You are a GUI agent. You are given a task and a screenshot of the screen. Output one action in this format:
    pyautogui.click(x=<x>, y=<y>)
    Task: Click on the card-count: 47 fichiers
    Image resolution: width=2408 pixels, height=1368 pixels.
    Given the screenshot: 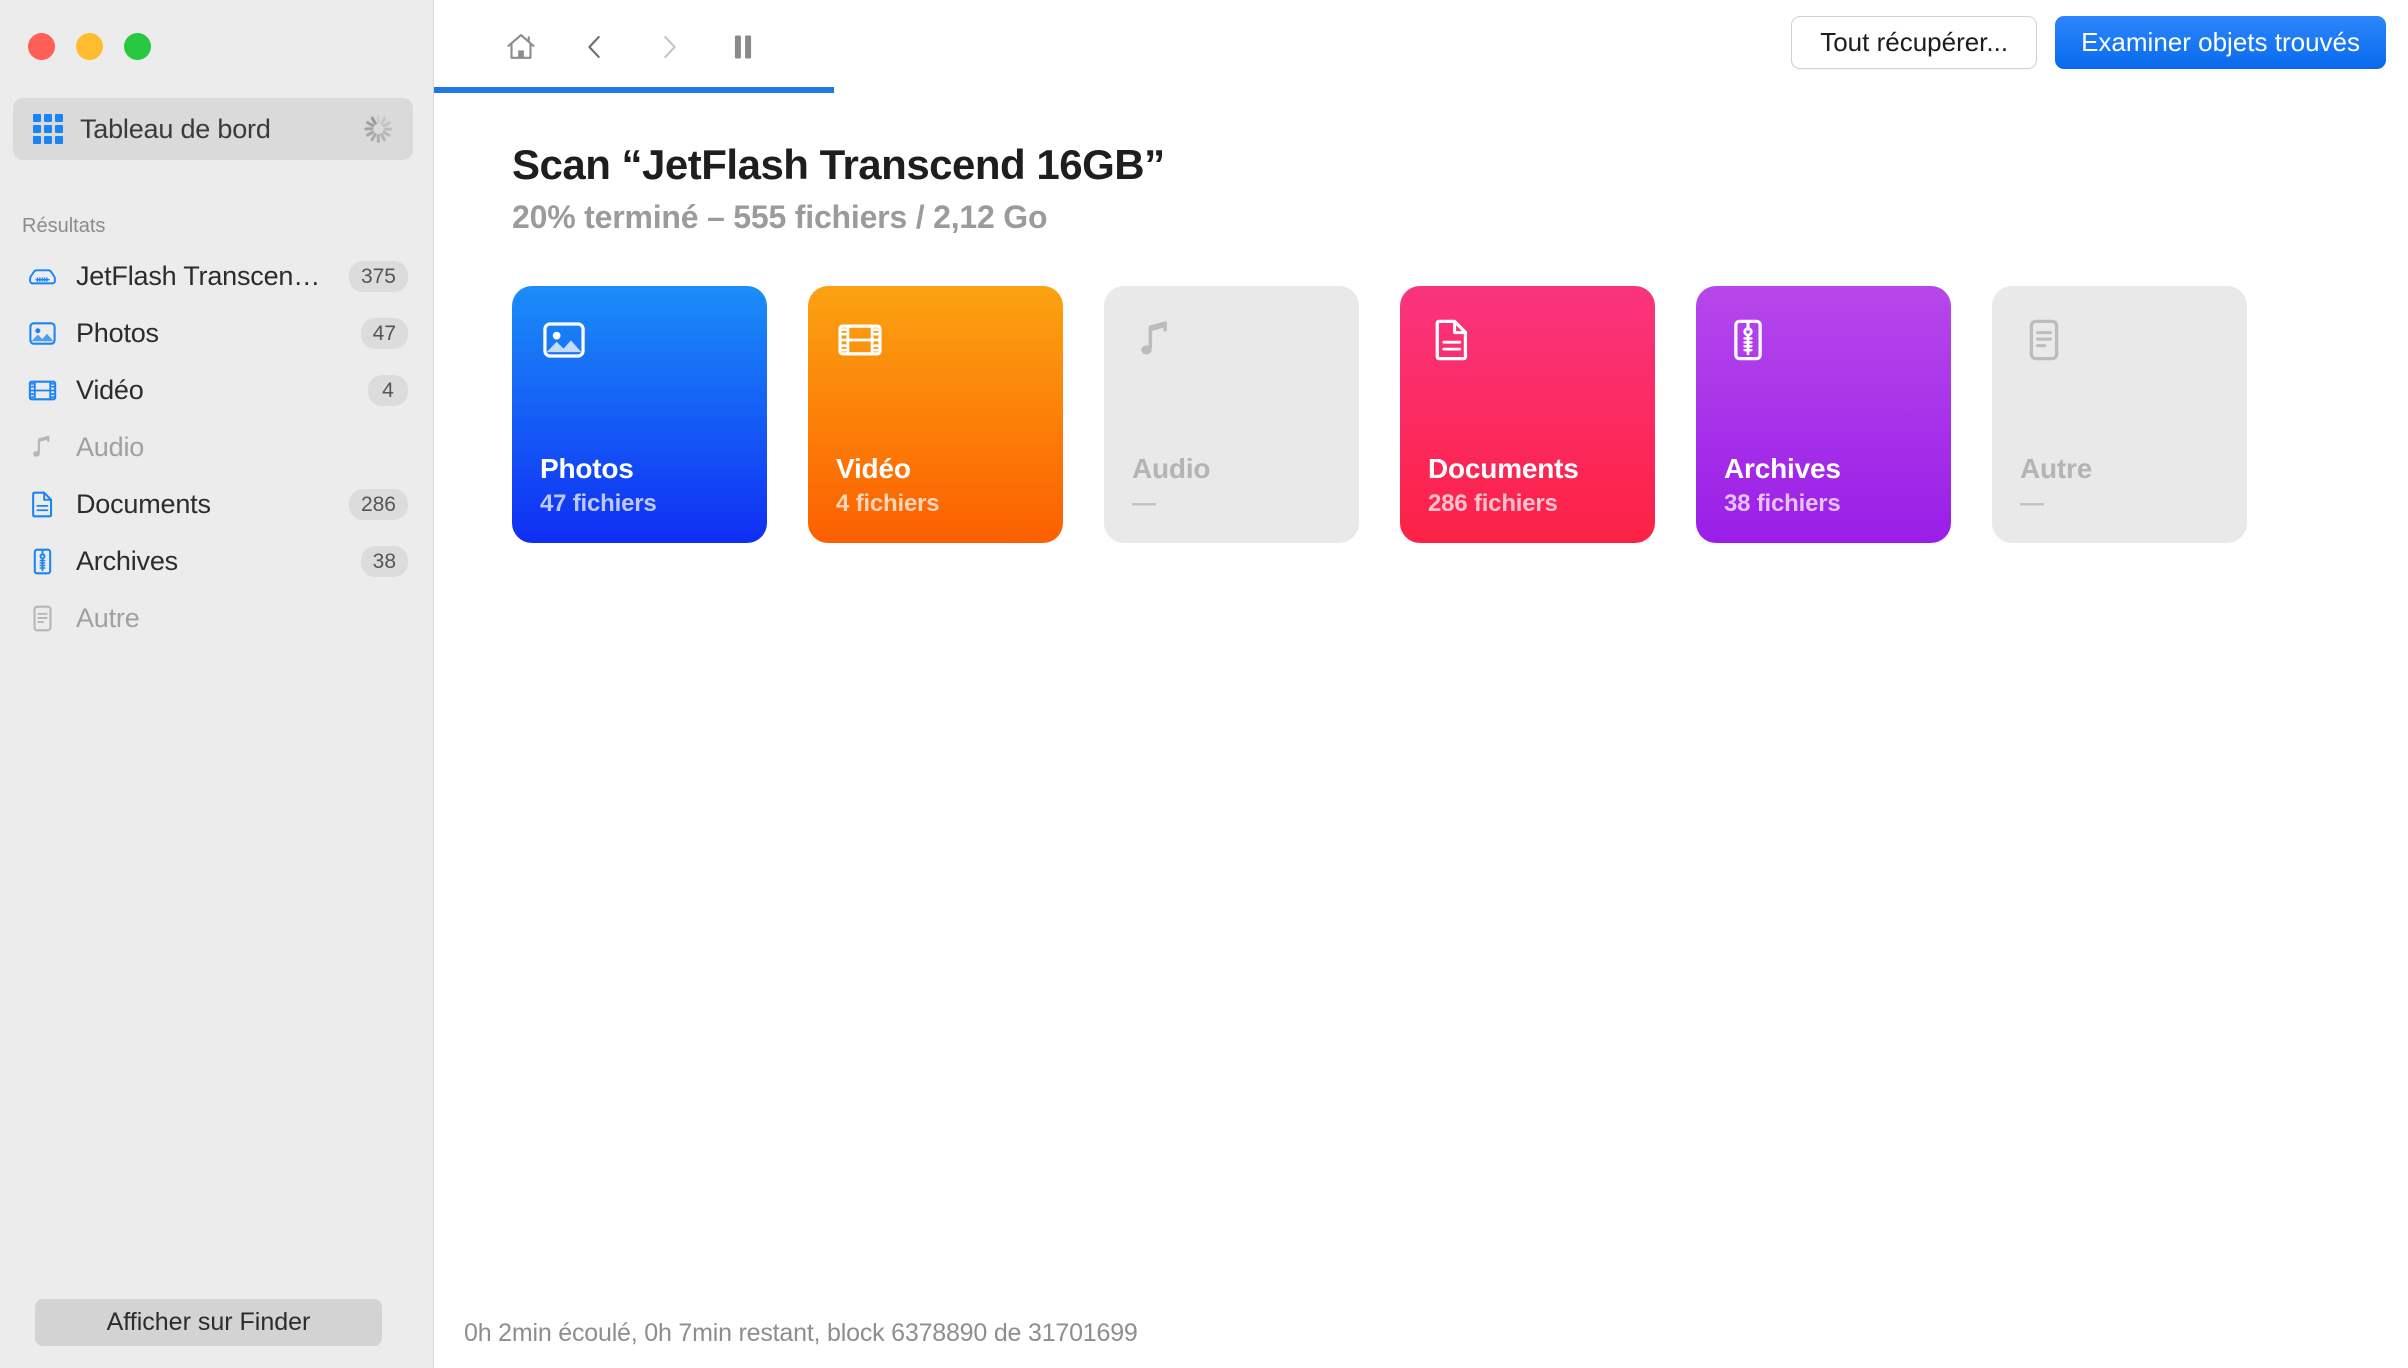 What is the action you would take?
    pyautogui.click(x=598, y=503)
    